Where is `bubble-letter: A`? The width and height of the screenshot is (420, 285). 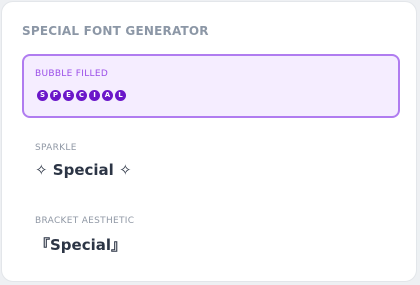 bubble-letter: A is located at coordinates (107, 95).